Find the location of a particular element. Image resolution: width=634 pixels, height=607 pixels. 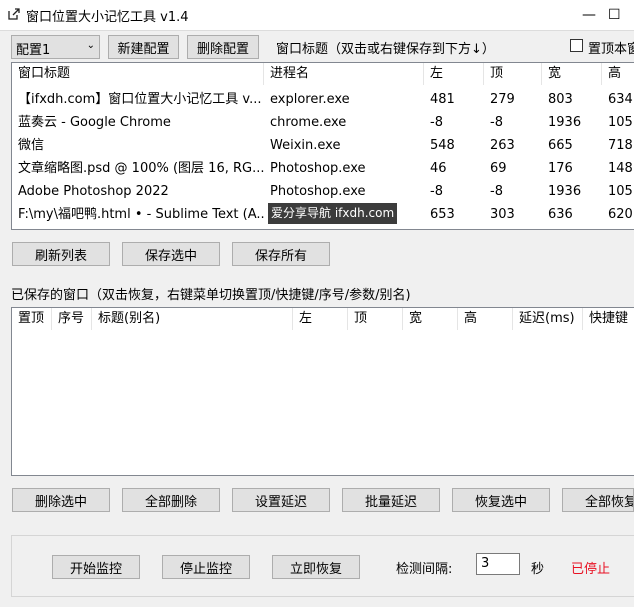

chevron-down-icon: ⌄ is located at coordinates (90, 45).